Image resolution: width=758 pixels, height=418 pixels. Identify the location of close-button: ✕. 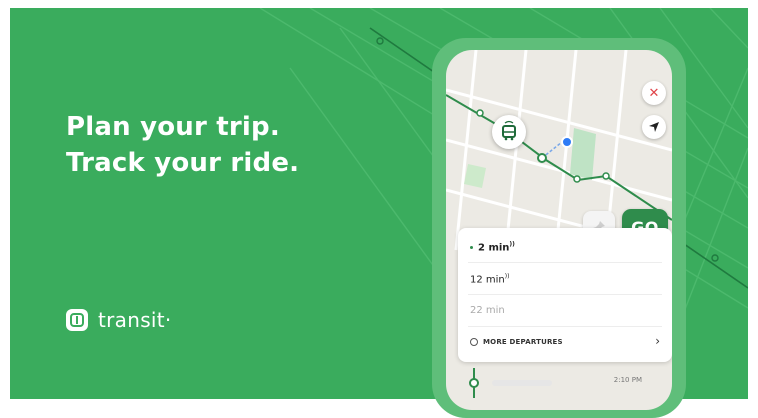
(654, 93).